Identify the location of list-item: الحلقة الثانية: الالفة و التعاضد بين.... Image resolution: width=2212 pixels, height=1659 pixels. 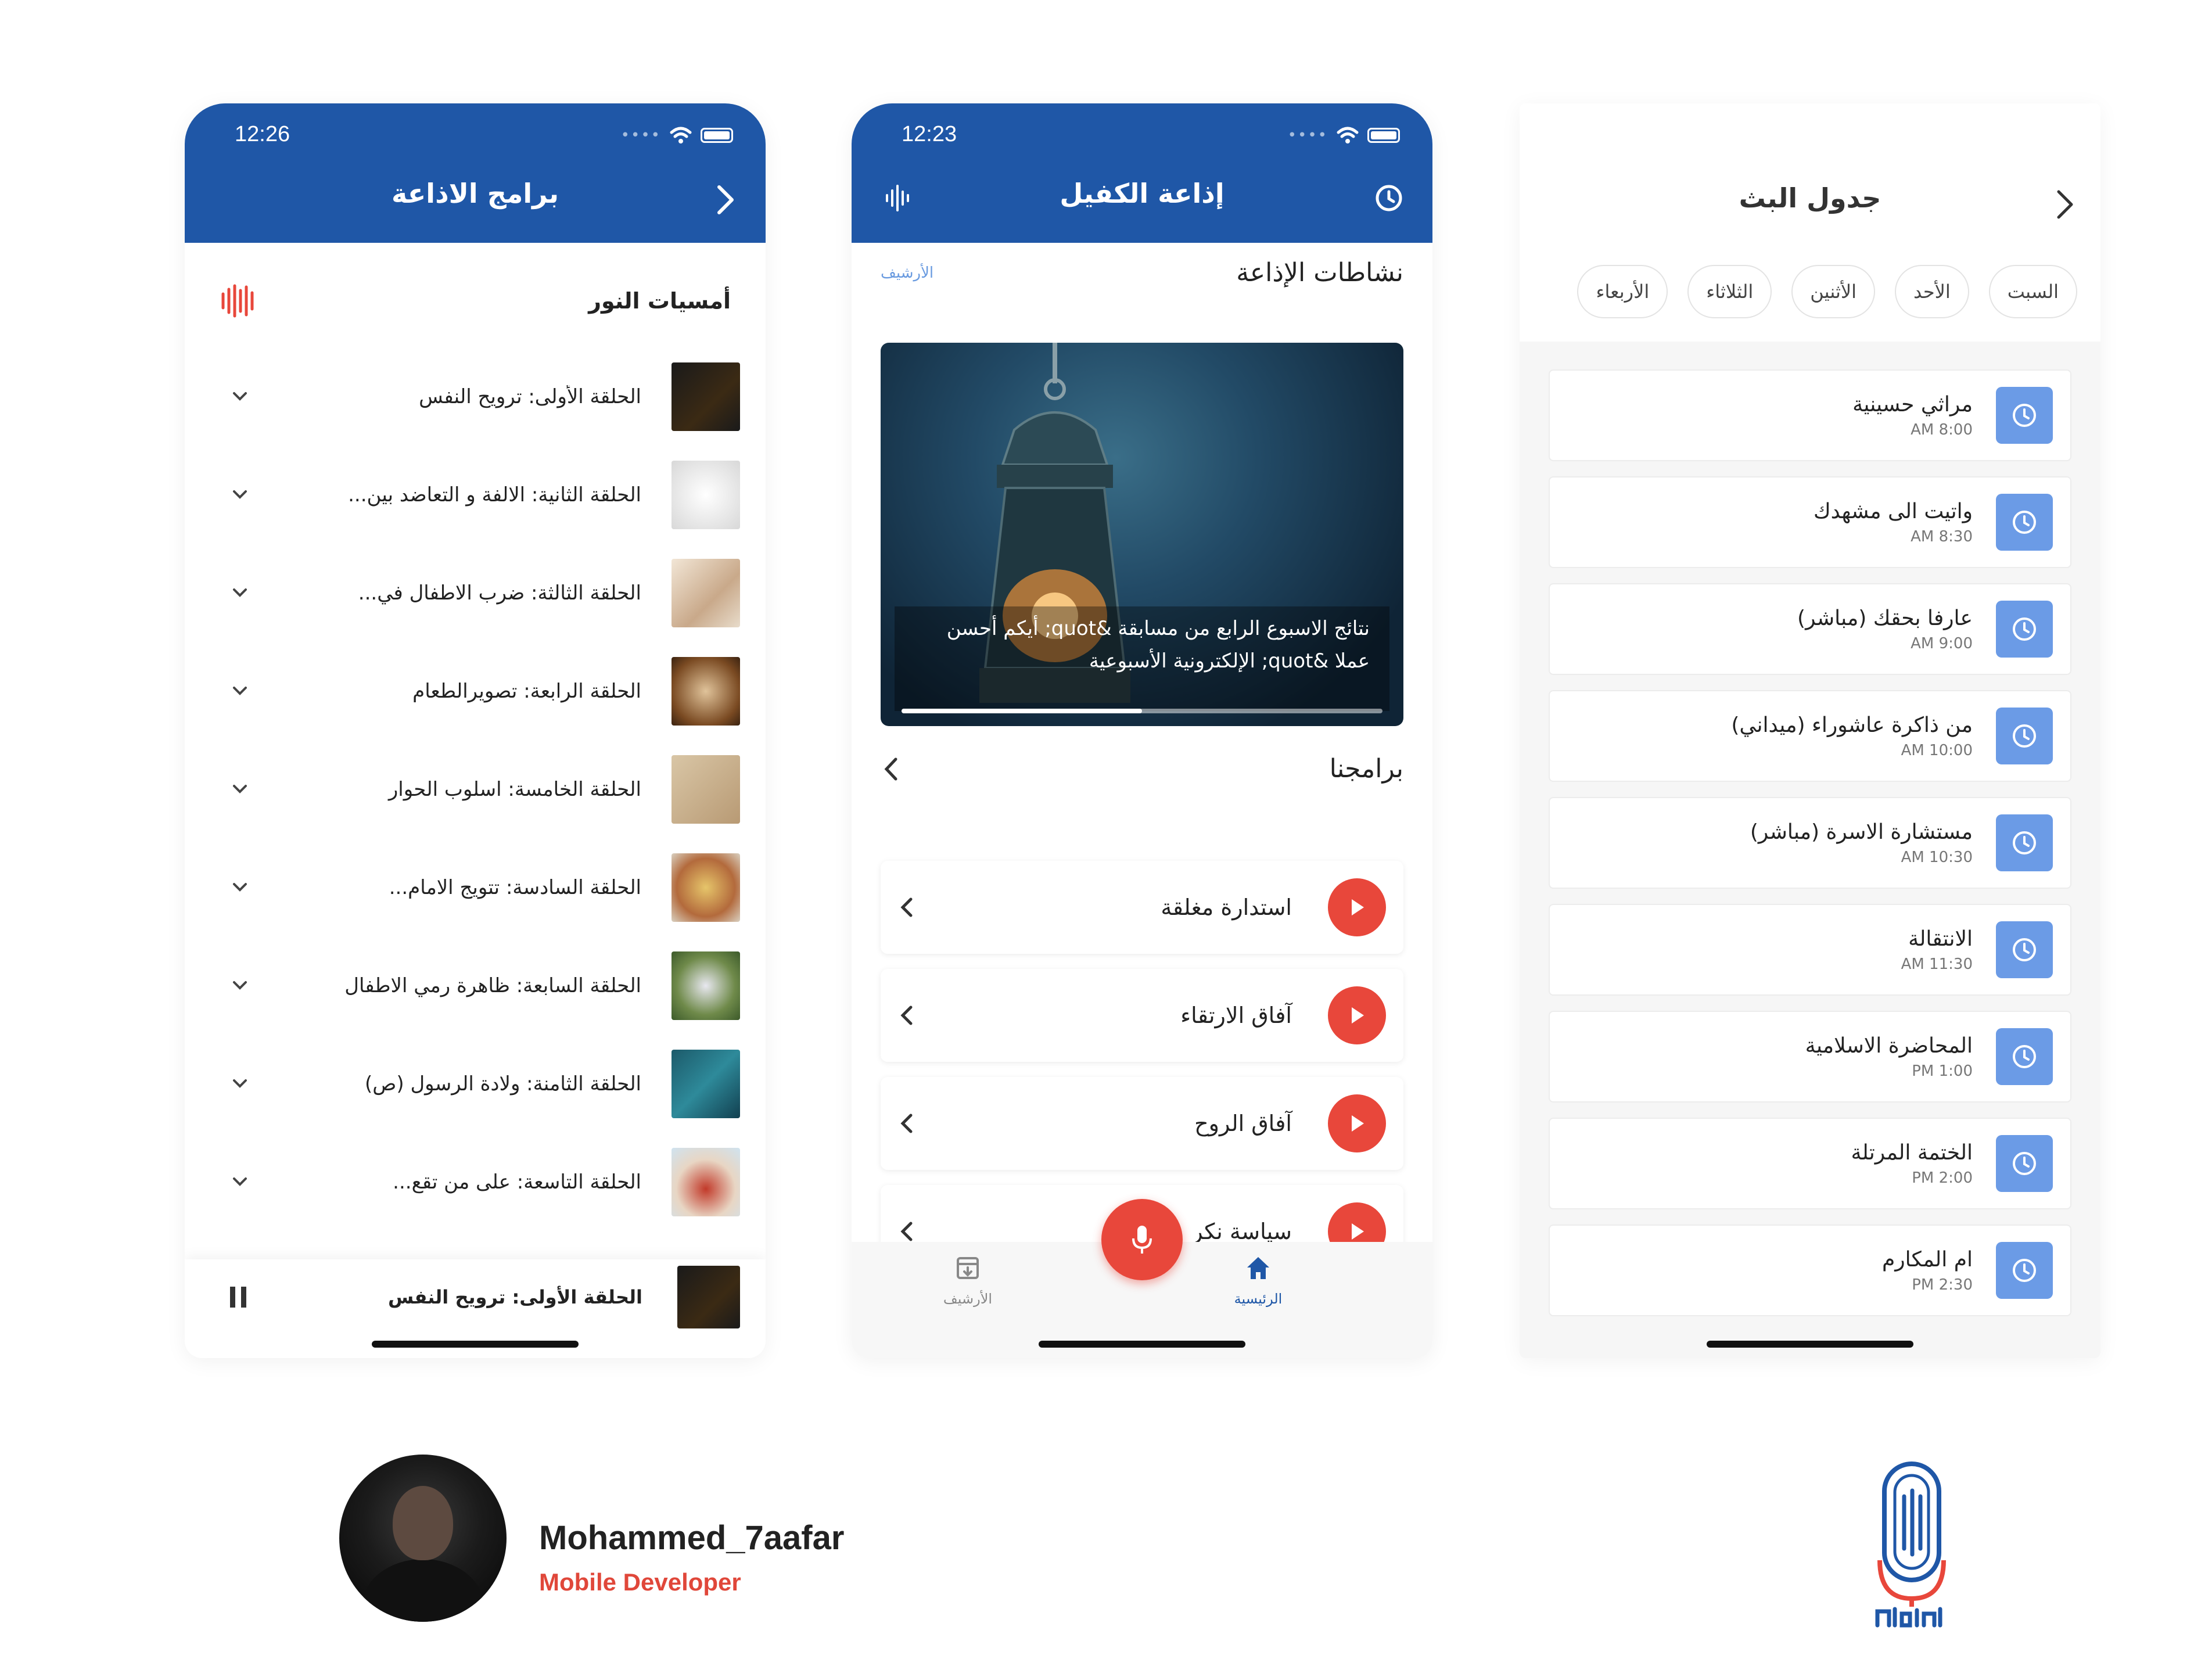
(480, 495).